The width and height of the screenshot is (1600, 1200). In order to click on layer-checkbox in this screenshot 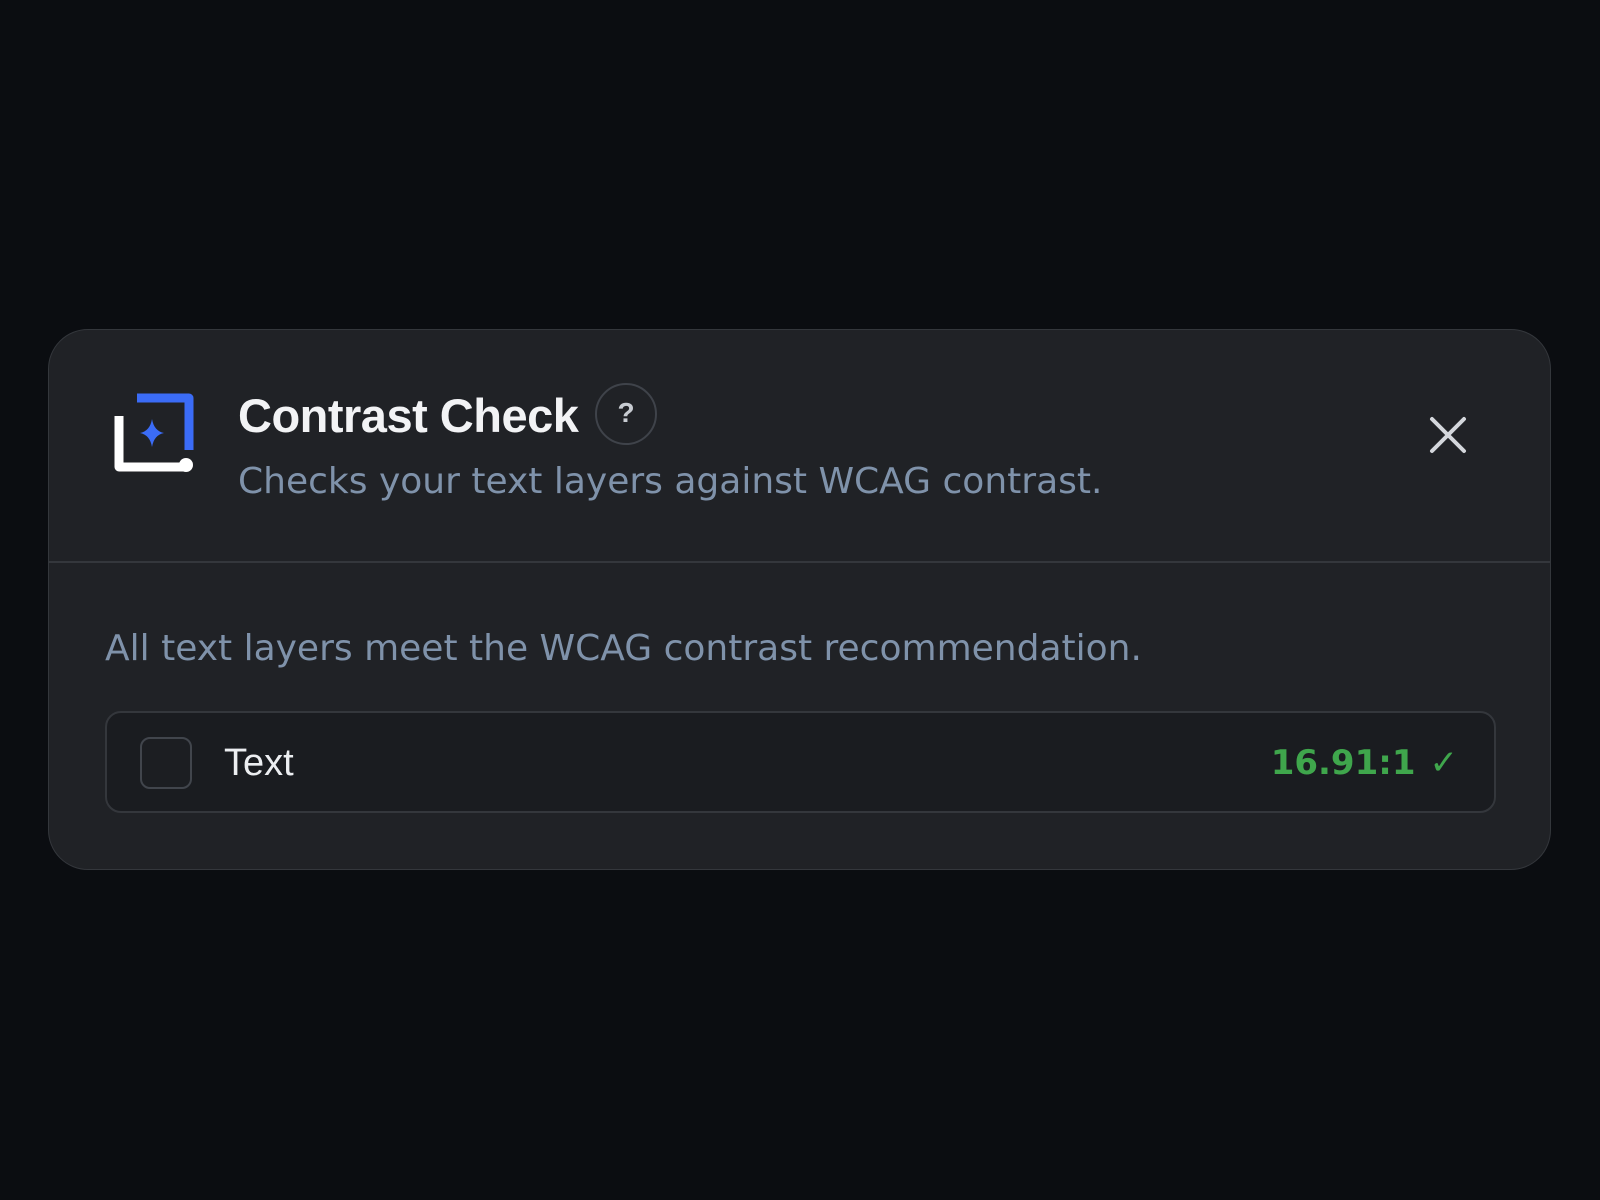, I will do `click(166, 763)`.